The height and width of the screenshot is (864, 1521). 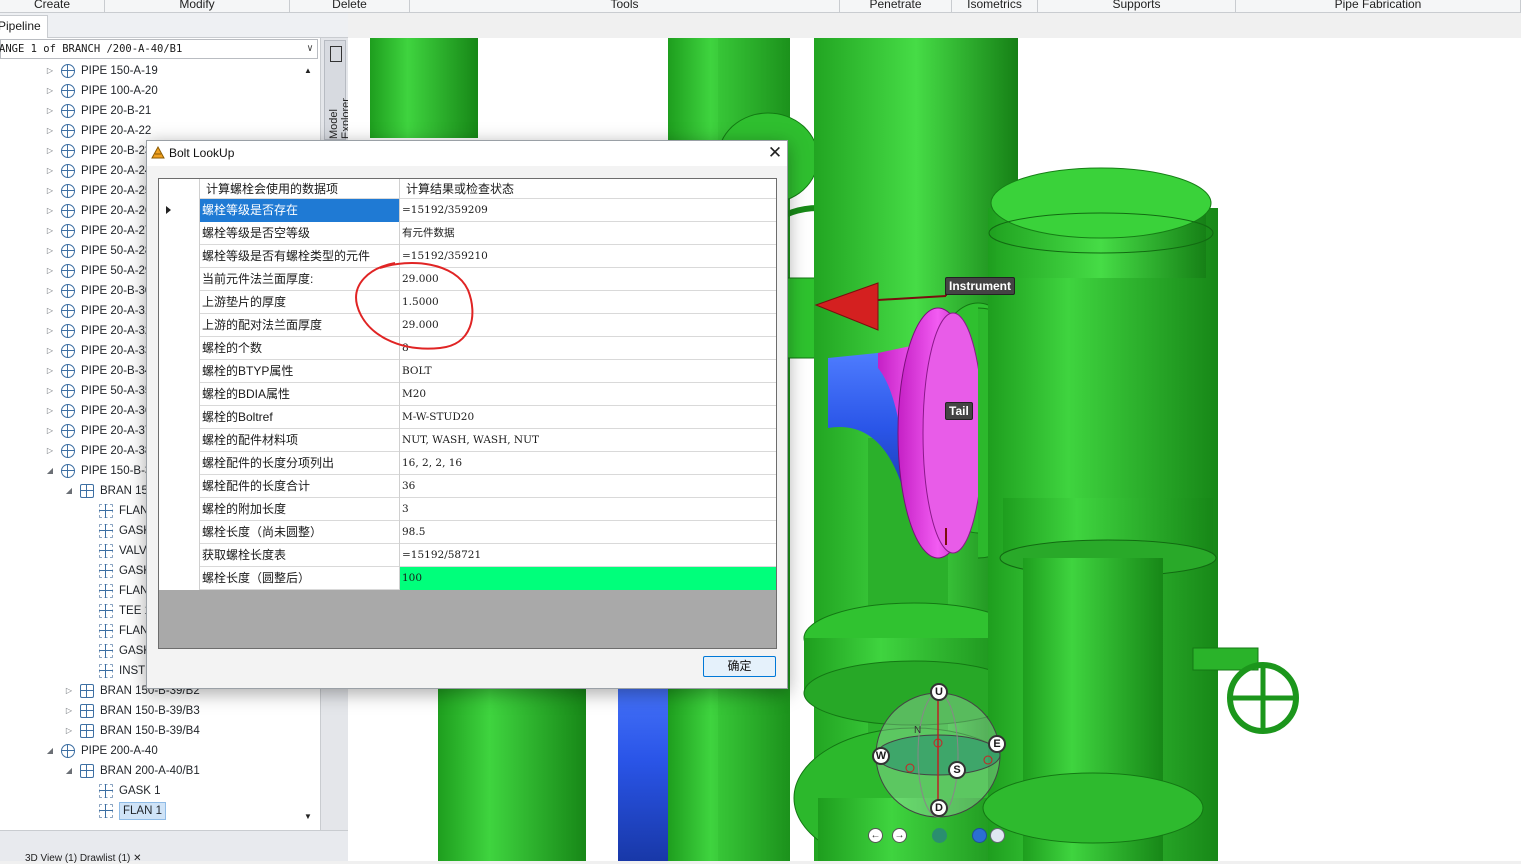 I want to click on grid-cell-item: 螺栓等级是否存在, so click(x=300, y=210).